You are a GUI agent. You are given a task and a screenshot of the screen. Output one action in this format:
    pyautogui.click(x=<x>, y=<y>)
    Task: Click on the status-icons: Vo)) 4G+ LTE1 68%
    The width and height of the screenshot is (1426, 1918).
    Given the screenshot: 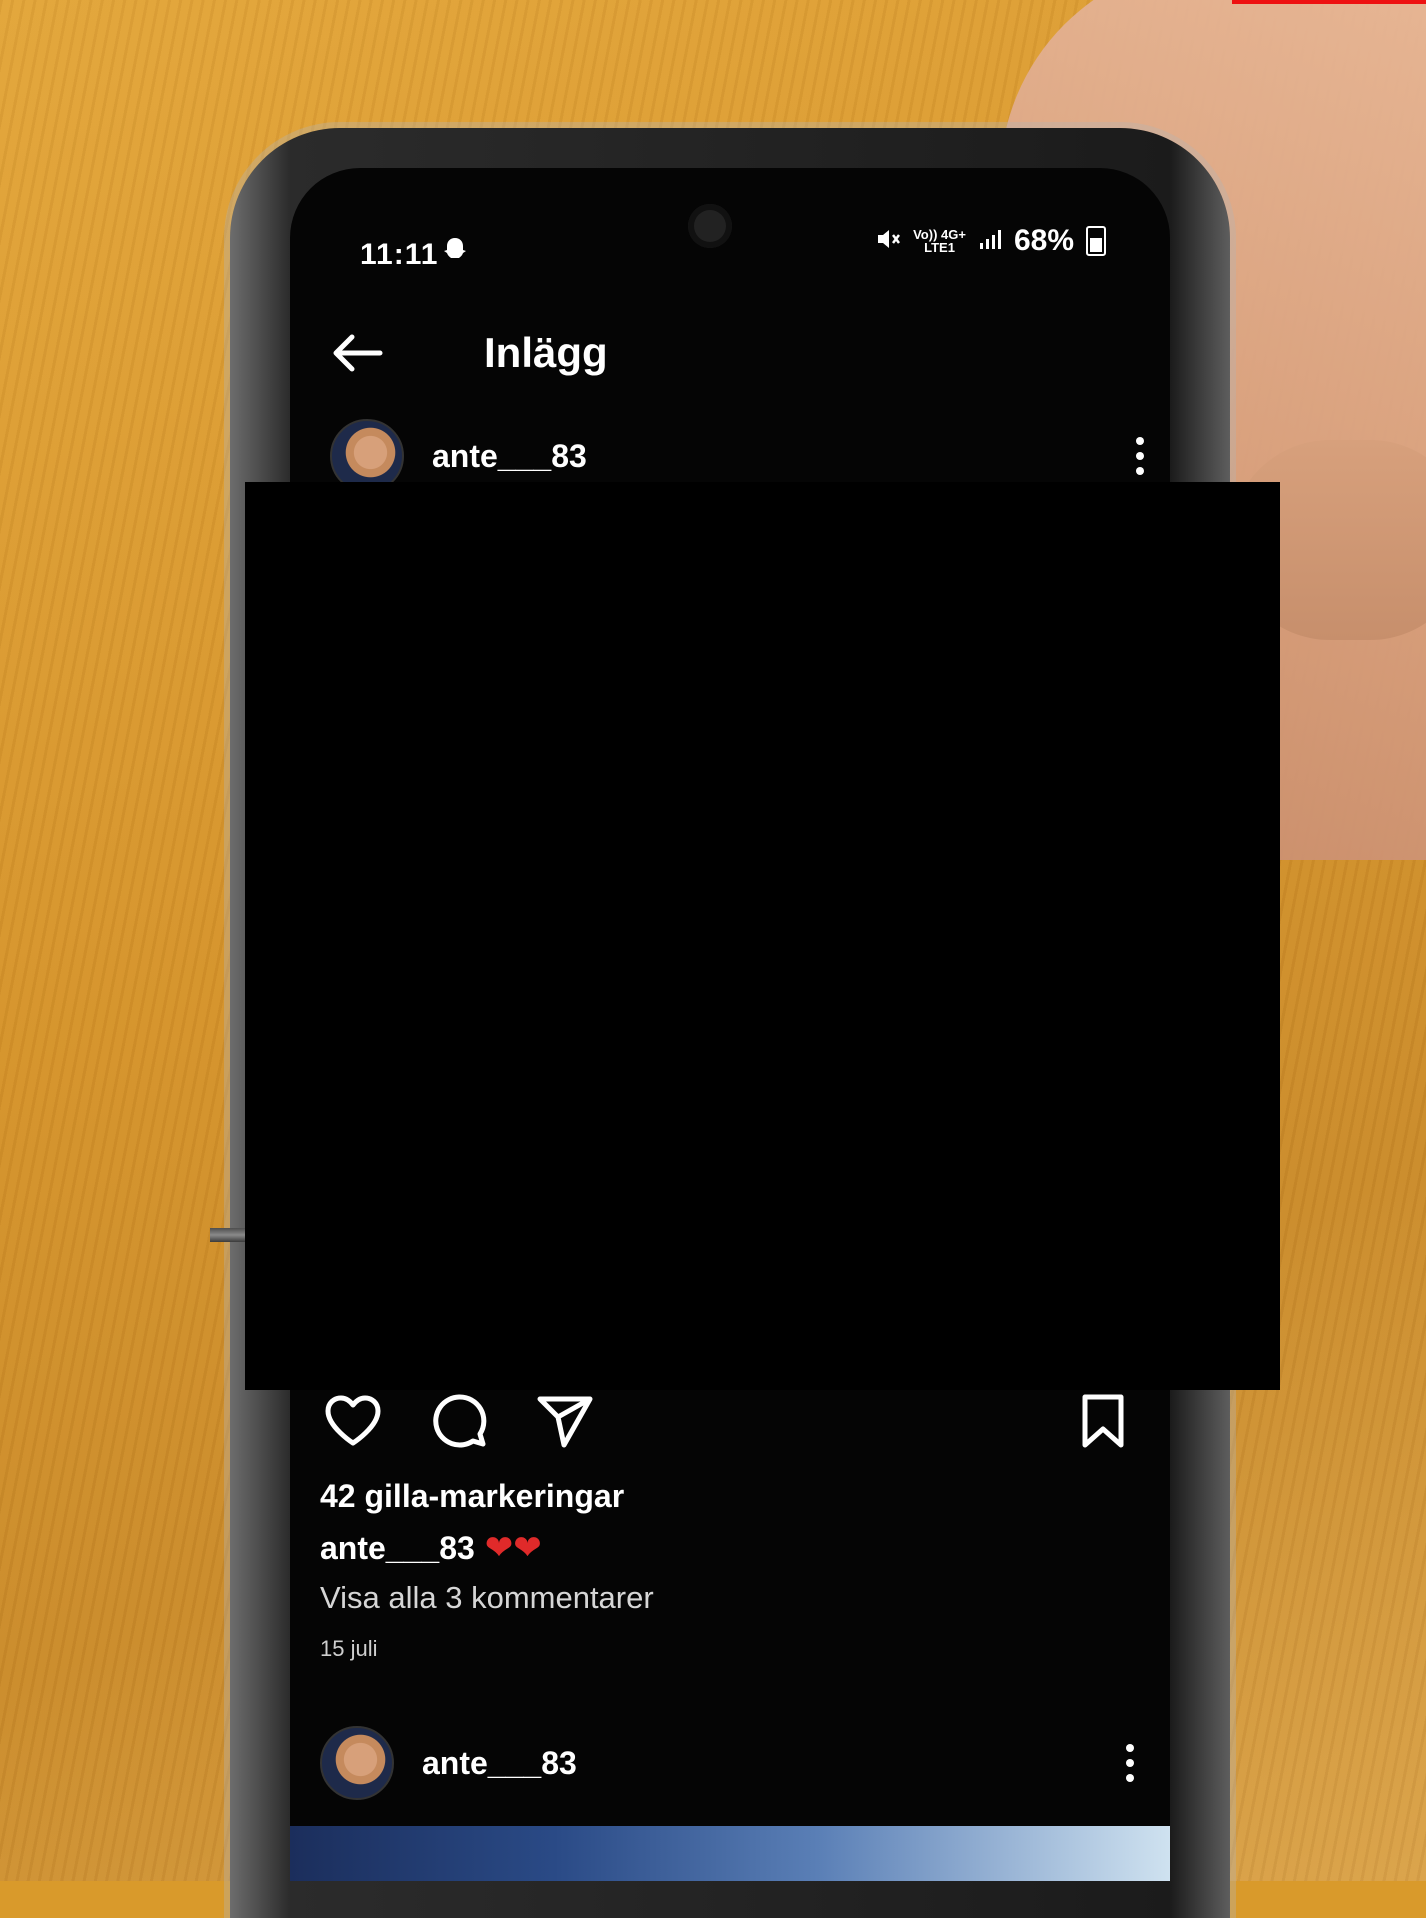 What is the action you would take?
    pyautogui.click(x=990, y=241)
    